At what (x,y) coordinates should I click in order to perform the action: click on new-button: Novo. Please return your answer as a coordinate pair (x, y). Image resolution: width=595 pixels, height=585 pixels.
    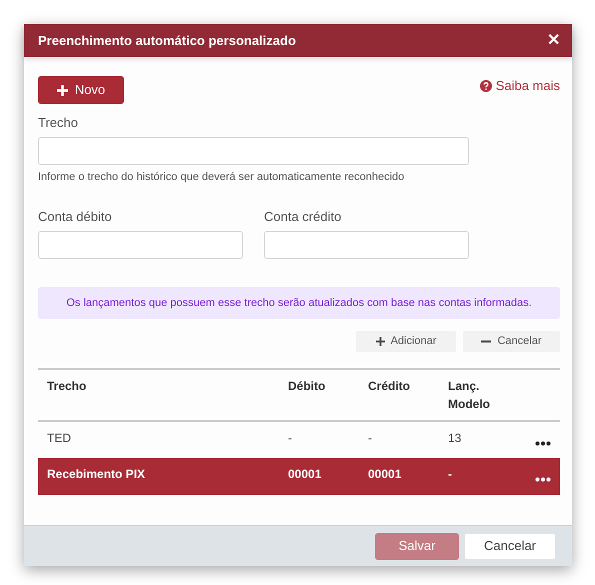
    Looking at the image, I should click on (81, 90).